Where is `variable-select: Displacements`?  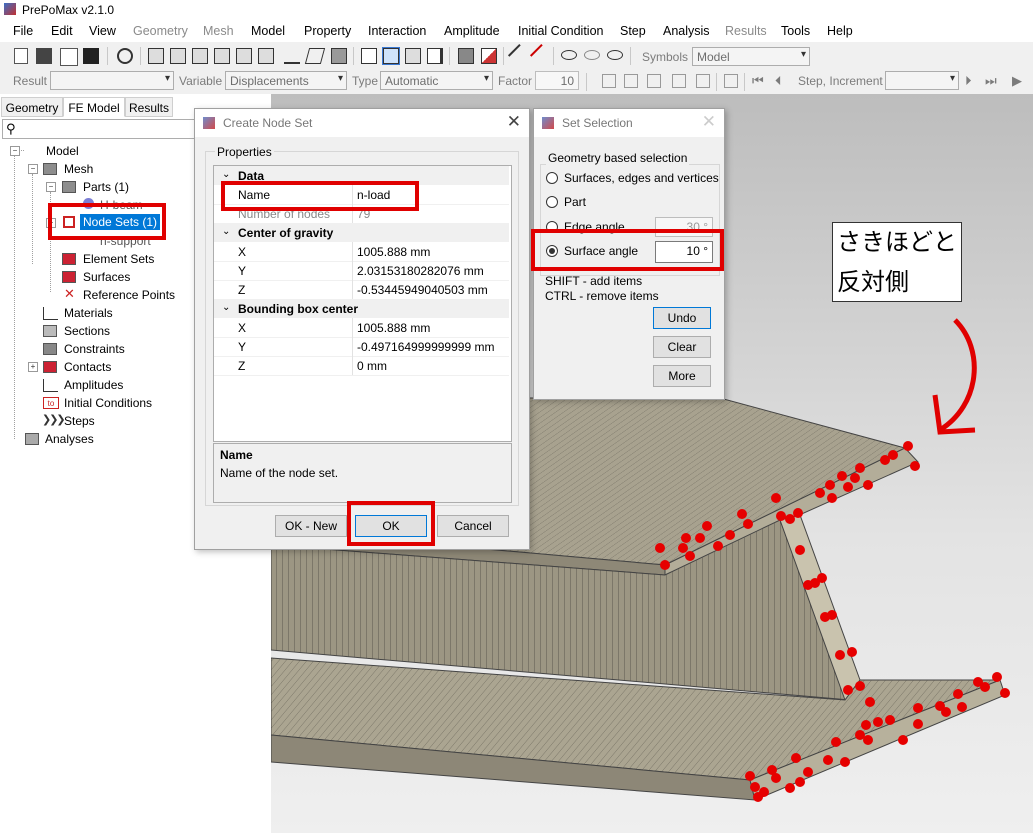 variable-select: Displacements is located at coordinates (286, 80).